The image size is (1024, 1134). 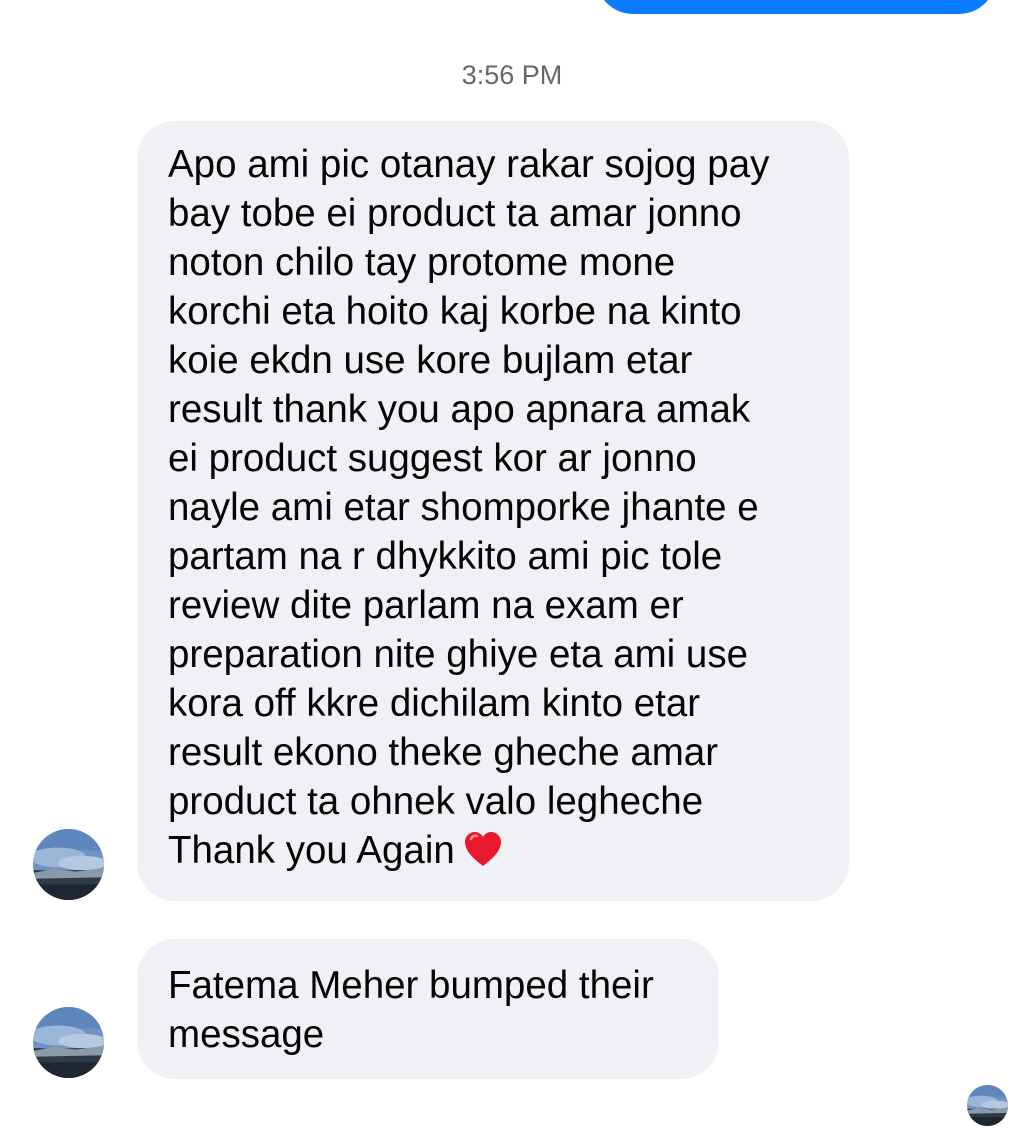 I want to click on message-line: preparation nite ghiye eta ami use, so click(x=458, y=654).